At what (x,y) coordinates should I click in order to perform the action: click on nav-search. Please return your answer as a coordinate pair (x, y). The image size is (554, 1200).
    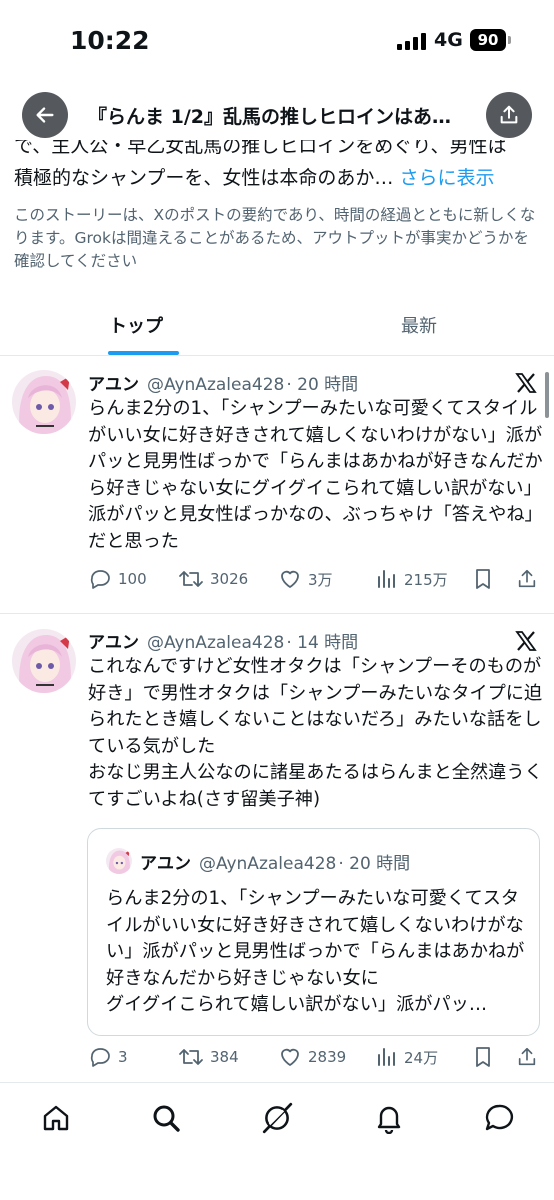
    Looking at the image, I should click on (166, 1118).